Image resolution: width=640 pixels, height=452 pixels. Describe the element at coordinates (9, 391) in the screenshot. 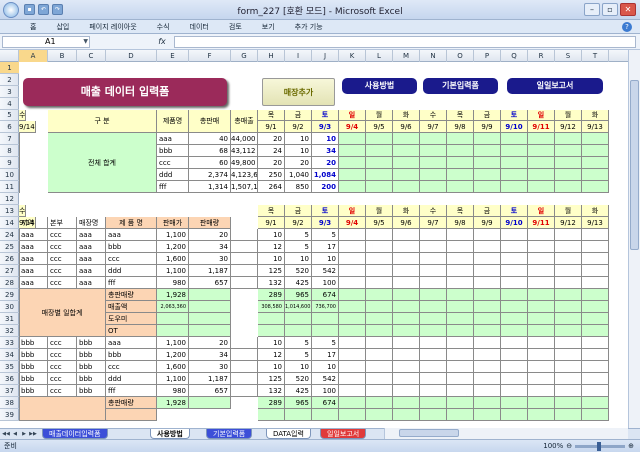

I see `row-header: 37` at that location.